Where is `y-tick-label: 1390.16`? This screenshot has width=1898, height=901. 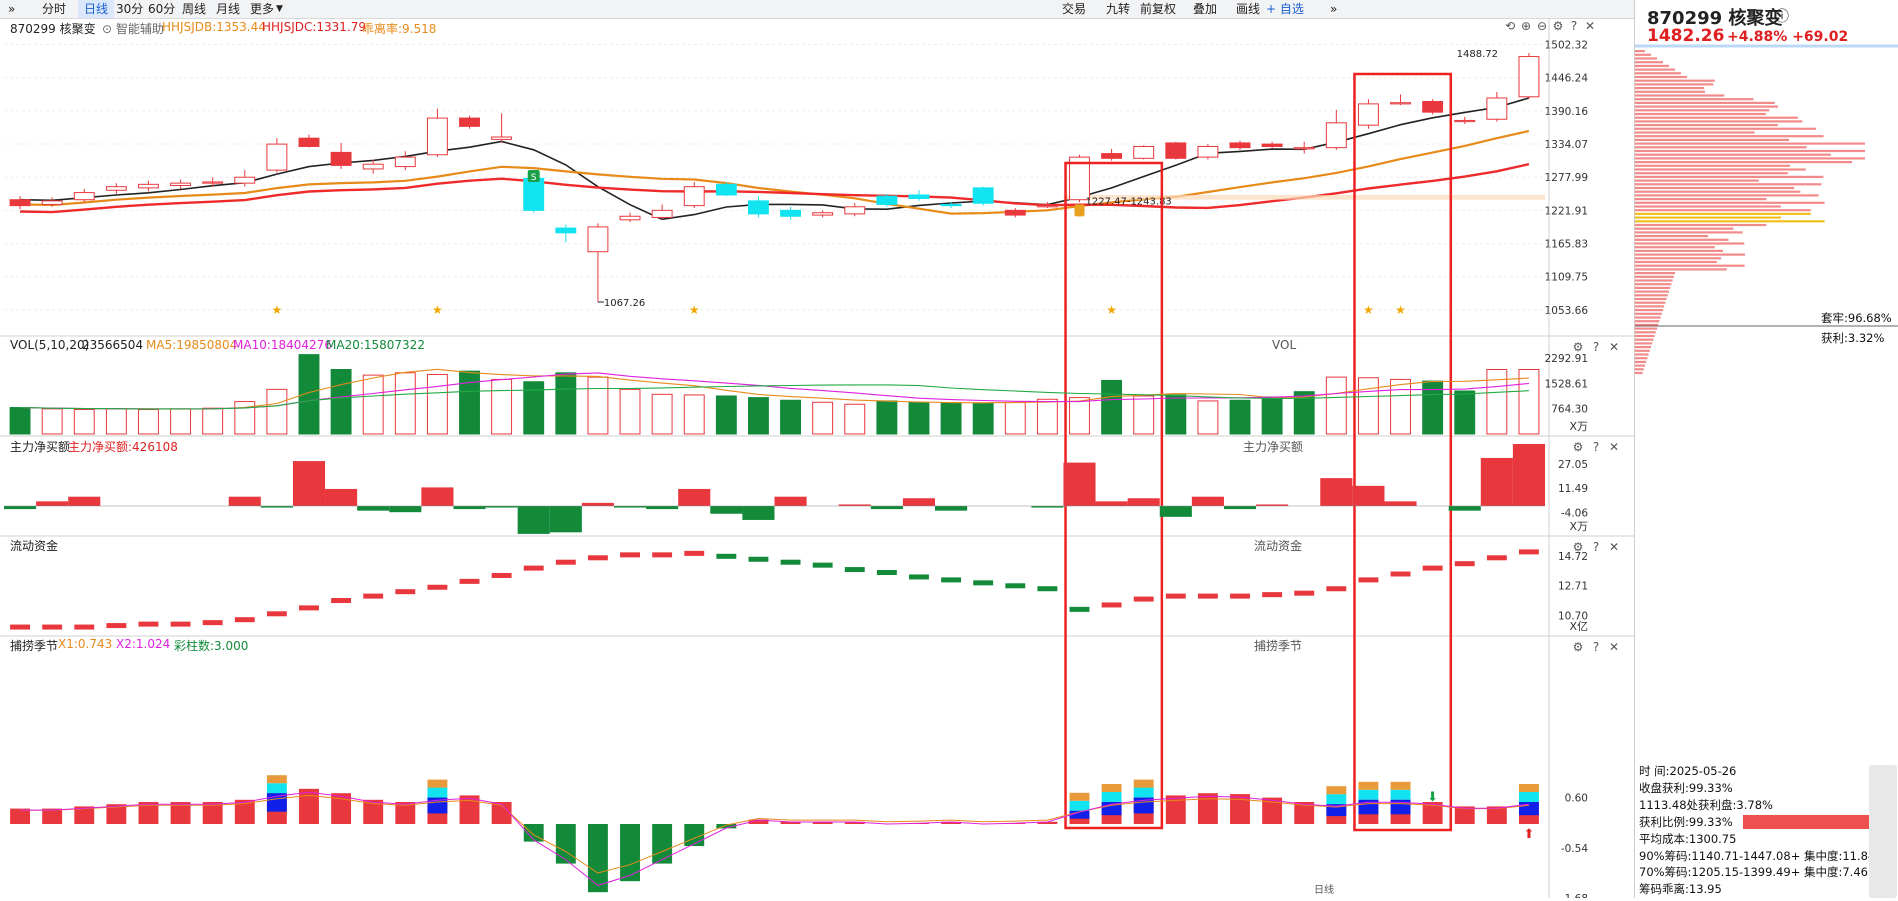 y-tick-label: 1390.16 is located at coordinates (1567, 112).